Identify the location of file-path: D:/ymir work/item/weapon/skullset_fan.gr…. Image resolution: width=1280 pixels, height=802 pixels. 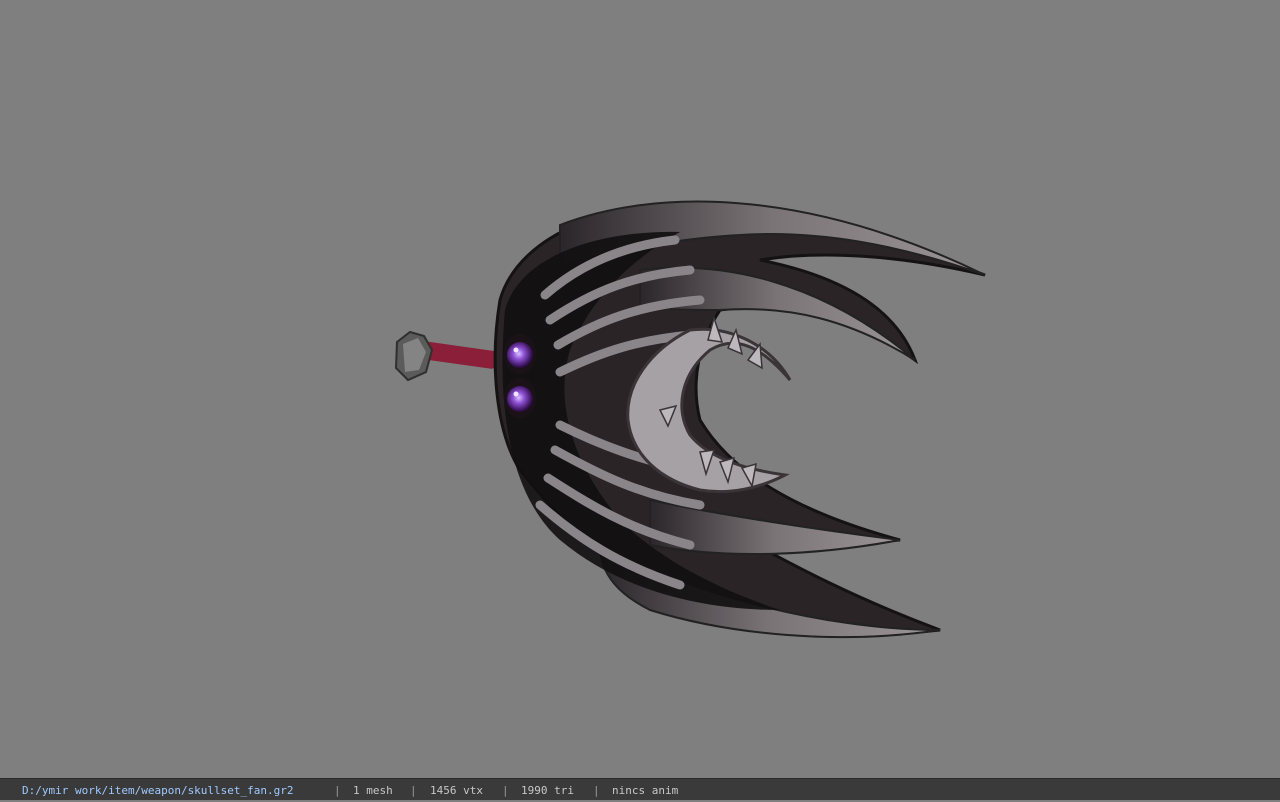
(158, 790).